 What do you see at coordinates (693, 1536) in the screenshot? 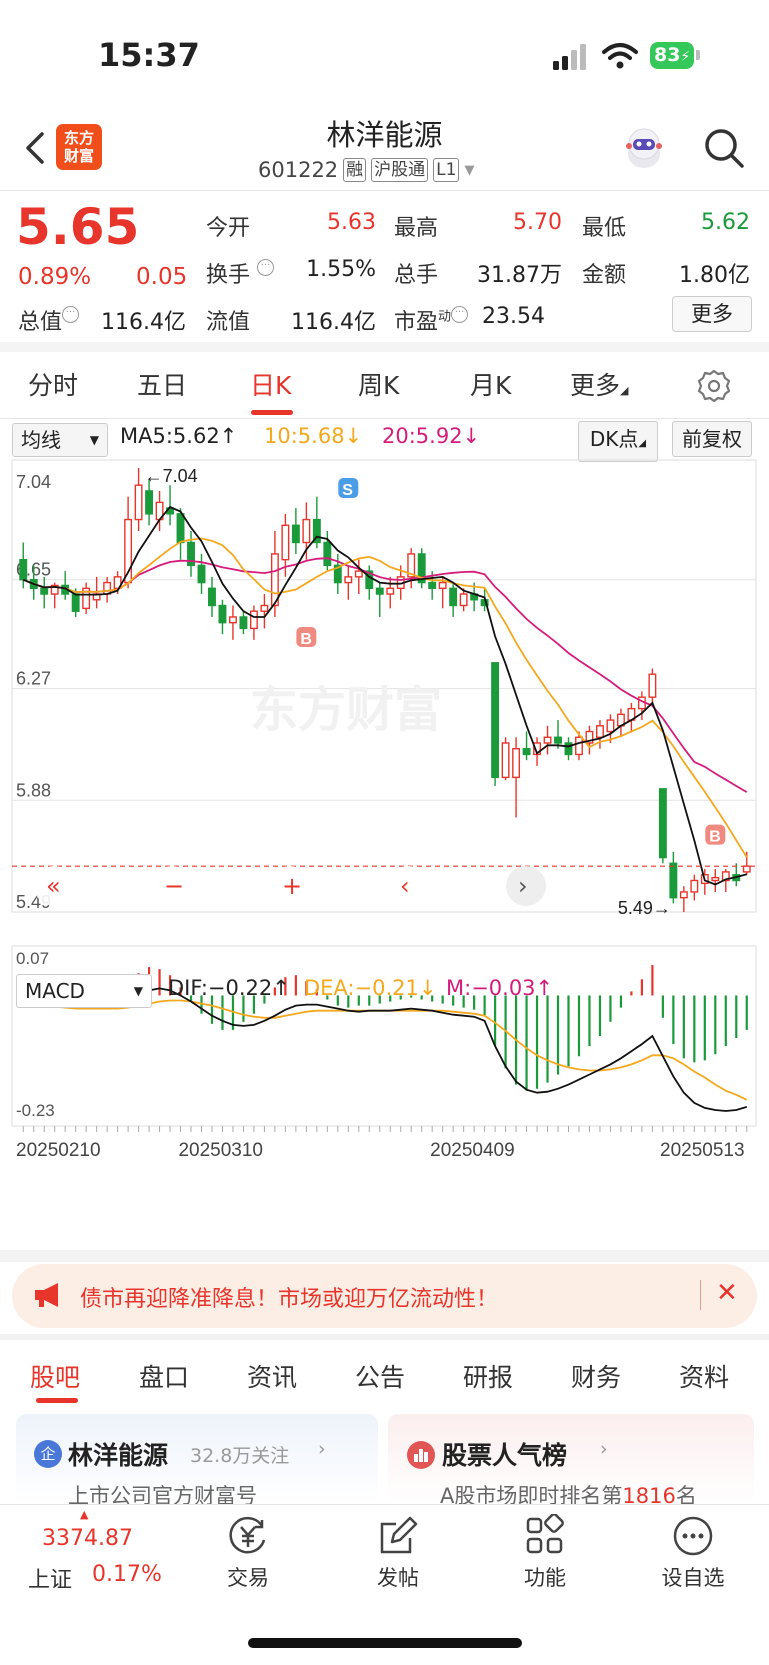
I see `more-dots-icon` at bounding box center [693, 1536].